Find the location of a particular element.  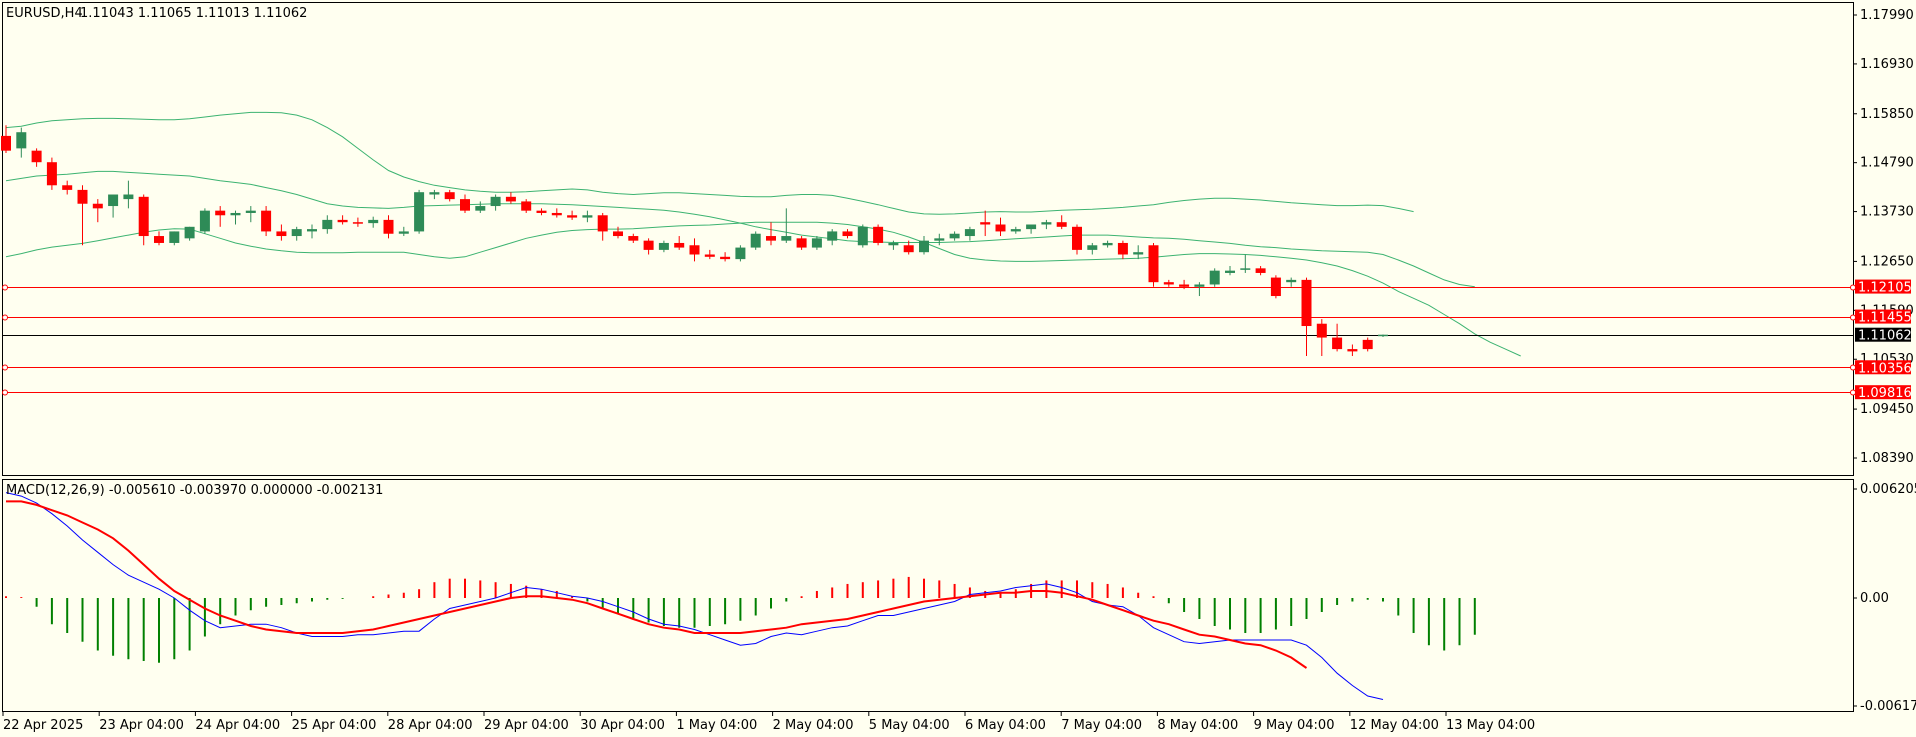

chart-header-symbol: EURUSD,H4 is located at coordinates (44, 13).